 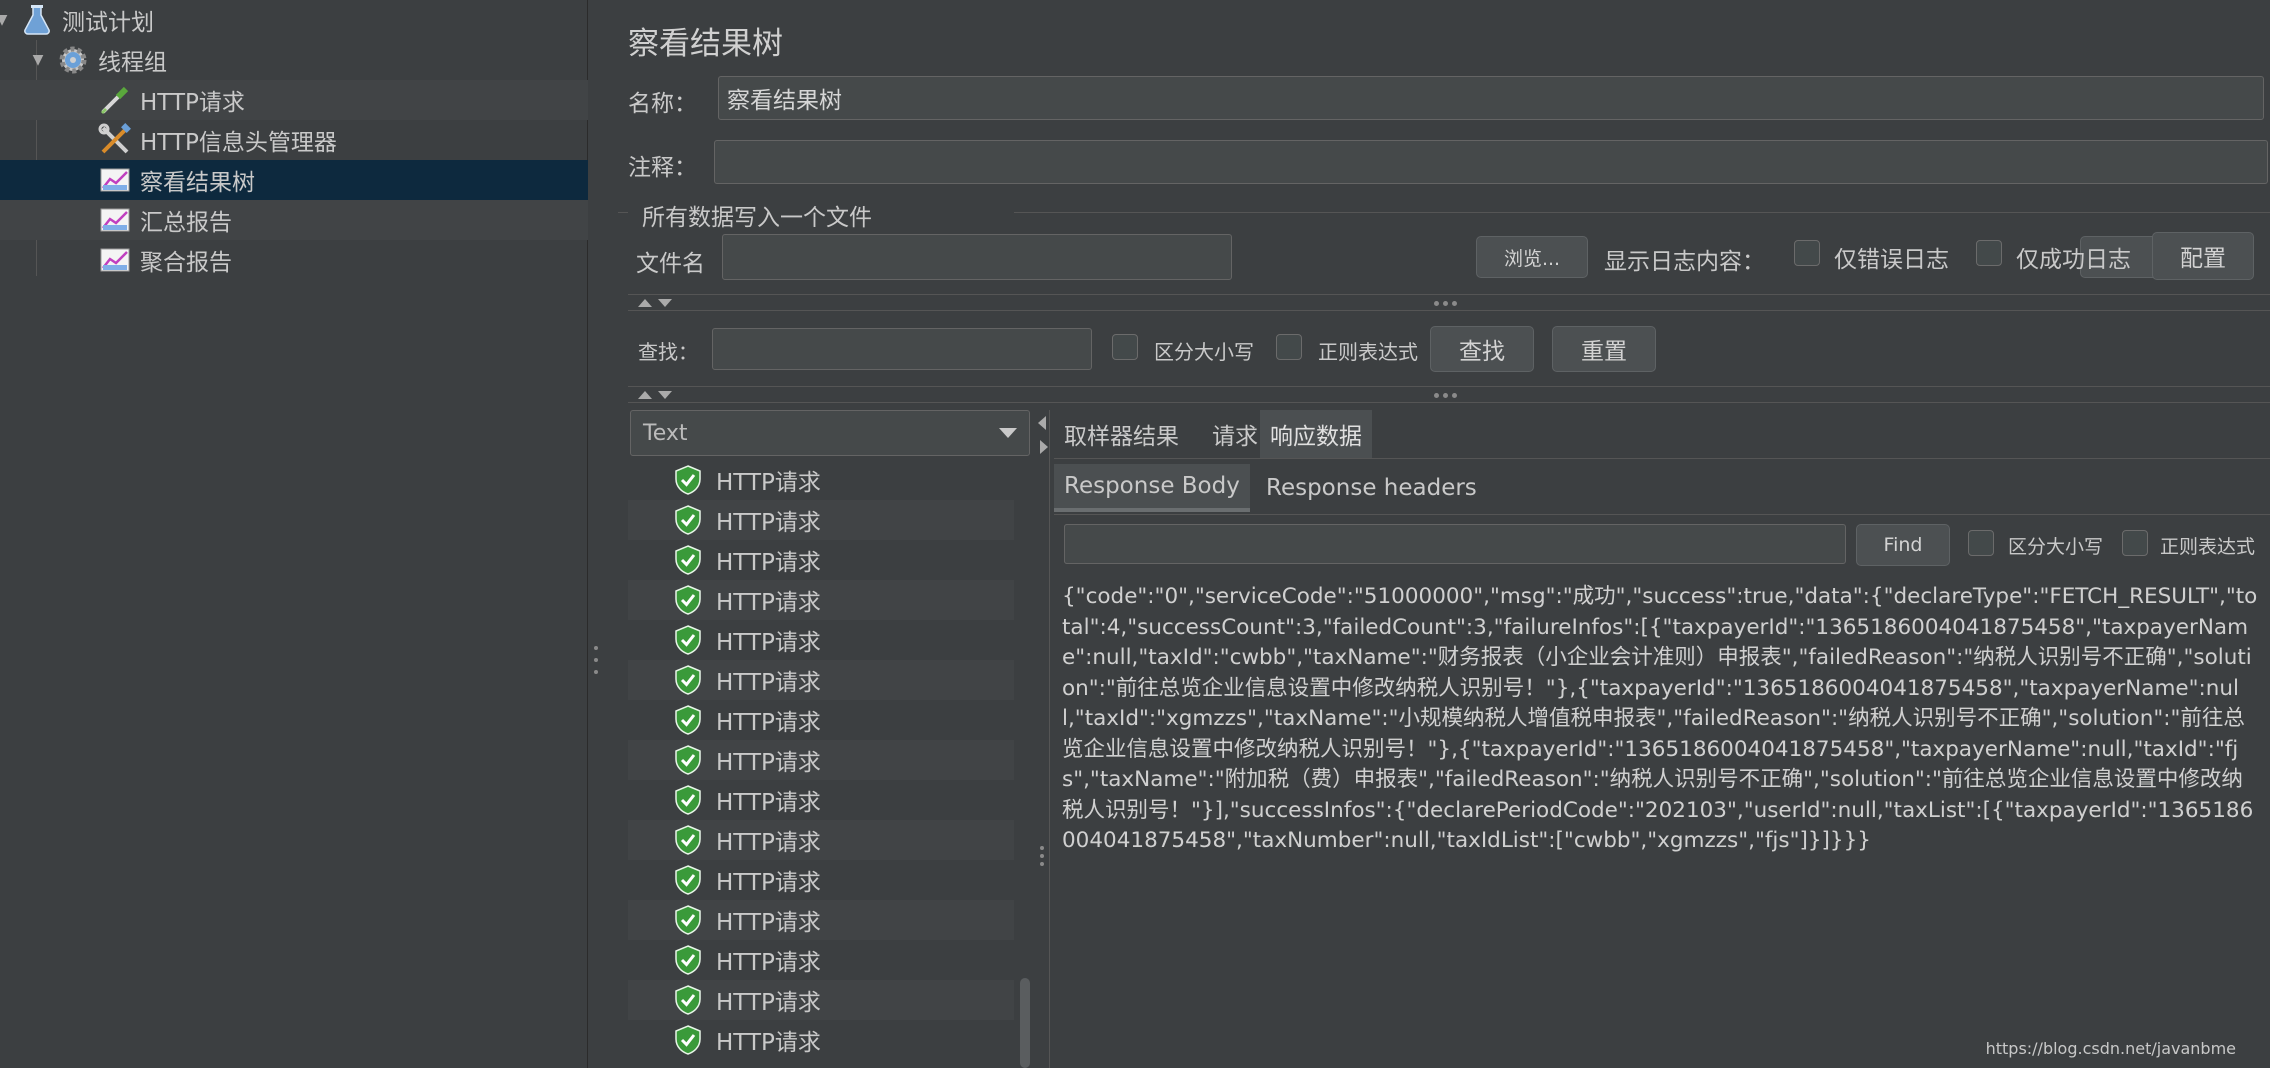 What do you see at coordinates (1121, 434) in the screenshot?
I see `tab-sampler-result: 取样器结果` at bounding box center [1121, 434].